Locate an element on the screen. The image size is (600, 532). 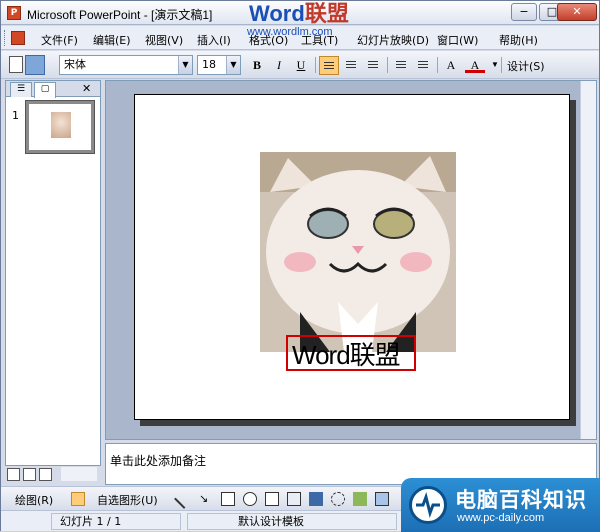
minimize-button: − is located at coordinates (524, 12).